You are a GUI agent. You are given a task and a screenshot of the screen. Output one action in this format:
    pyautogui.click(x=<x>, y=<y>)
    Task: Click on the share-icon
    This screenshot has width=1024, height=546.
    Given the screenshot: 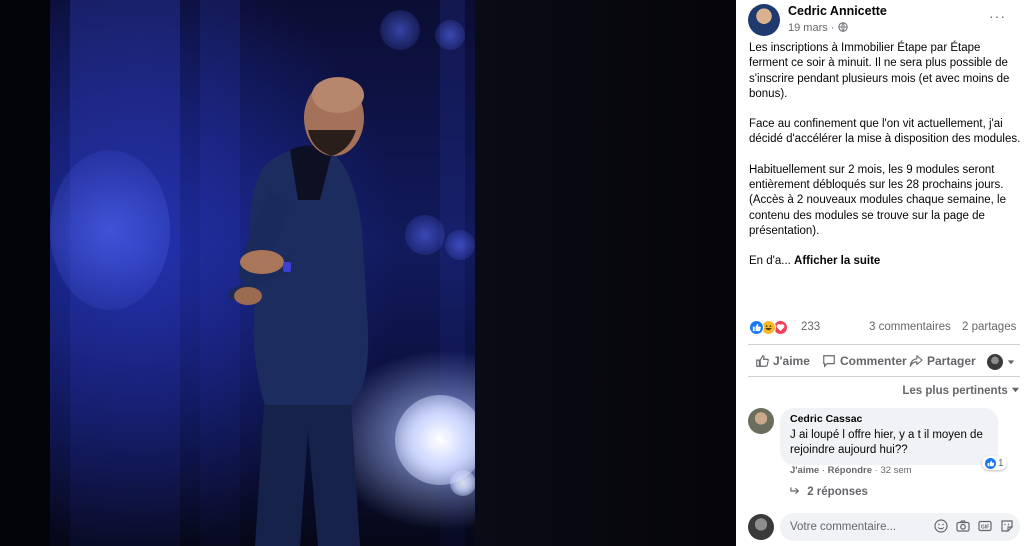 What is the action you would take?
    pyautogui.click(x=916, y=361)
    